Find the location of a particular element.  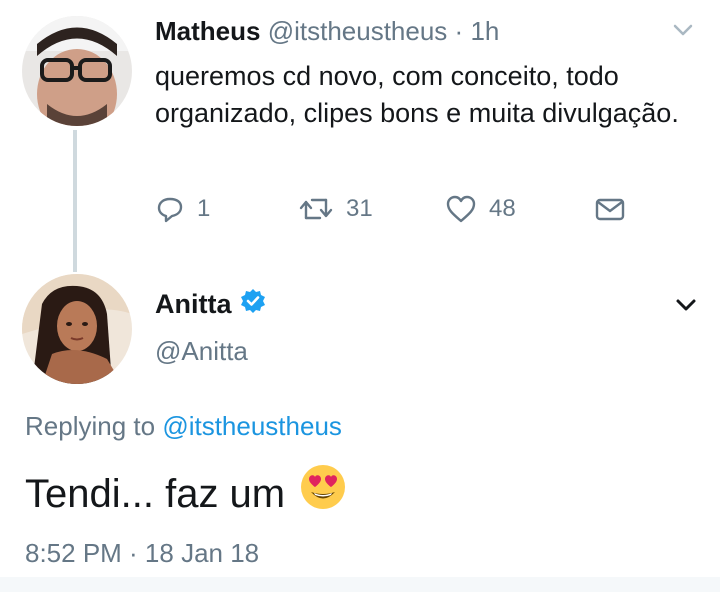

bottom-divider is located at coordinates (360, 584).